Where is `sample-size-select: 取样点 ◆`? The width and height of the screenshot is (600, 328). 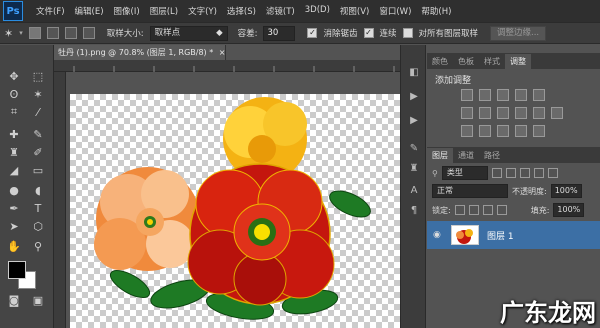 sample-size-select: 取样点 ◆ is located at coordinates (188, 33).